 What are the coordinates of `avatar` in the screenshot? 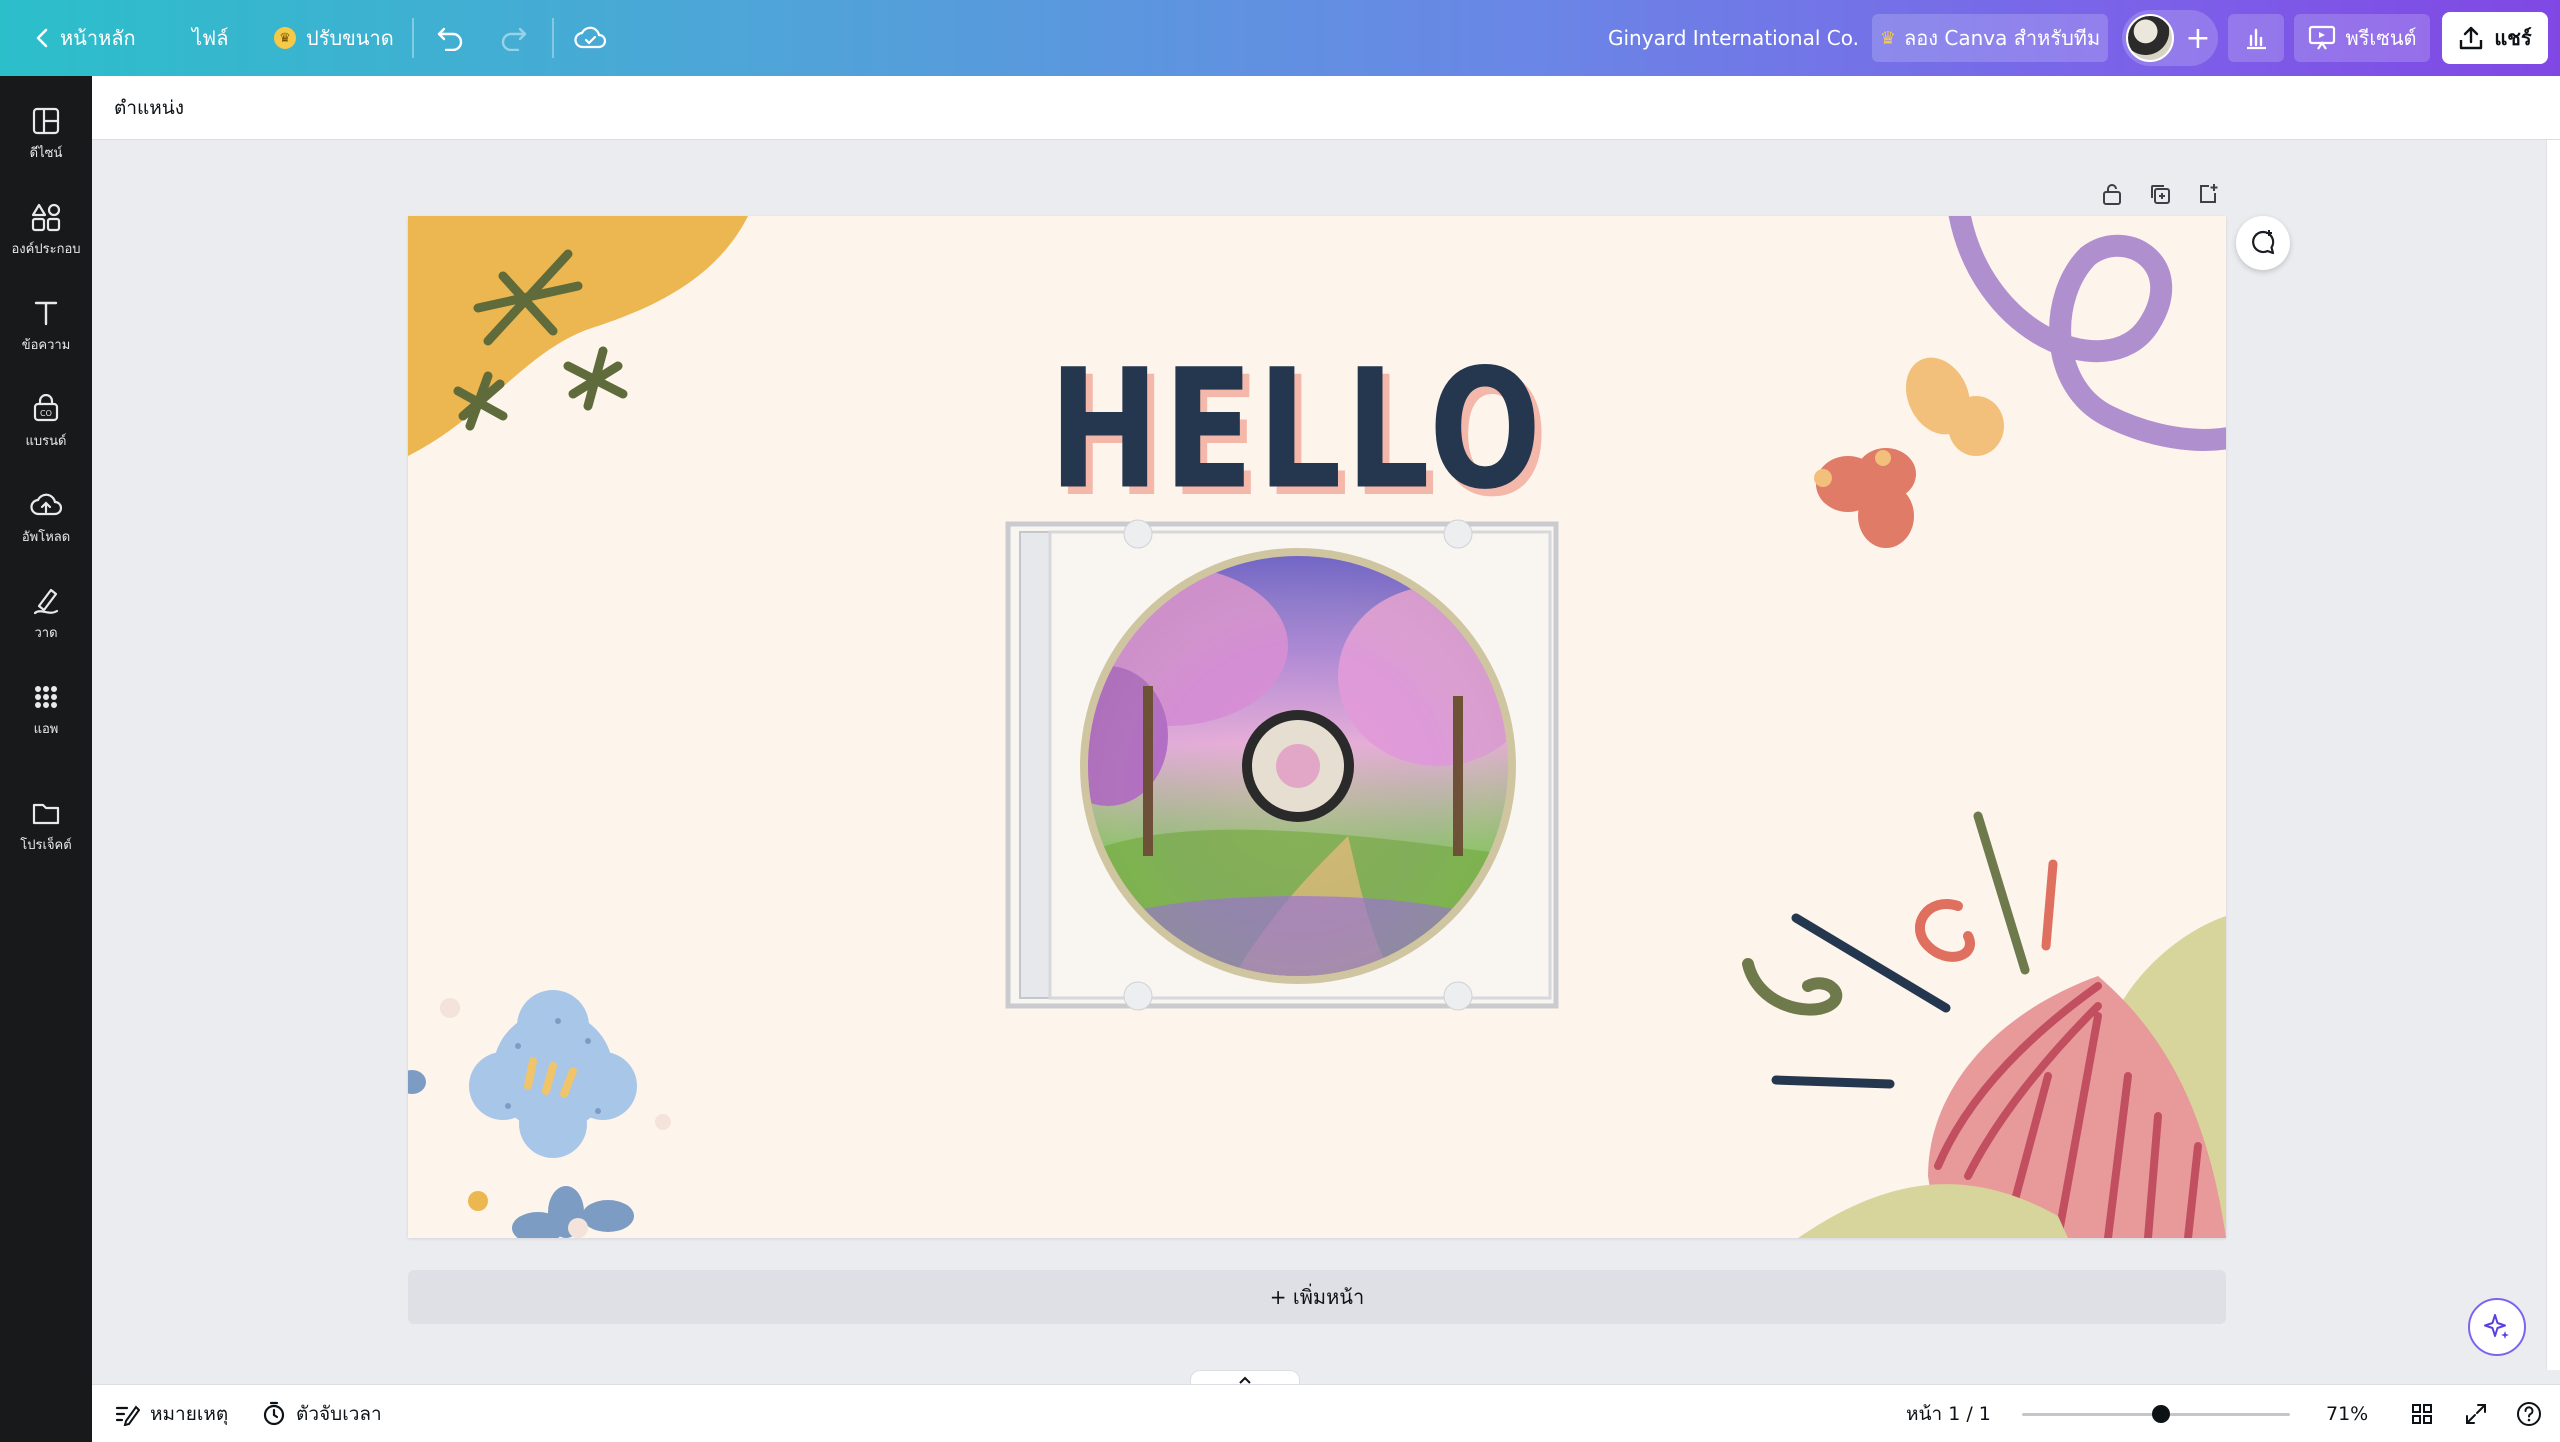 It's located at (2150, 38).